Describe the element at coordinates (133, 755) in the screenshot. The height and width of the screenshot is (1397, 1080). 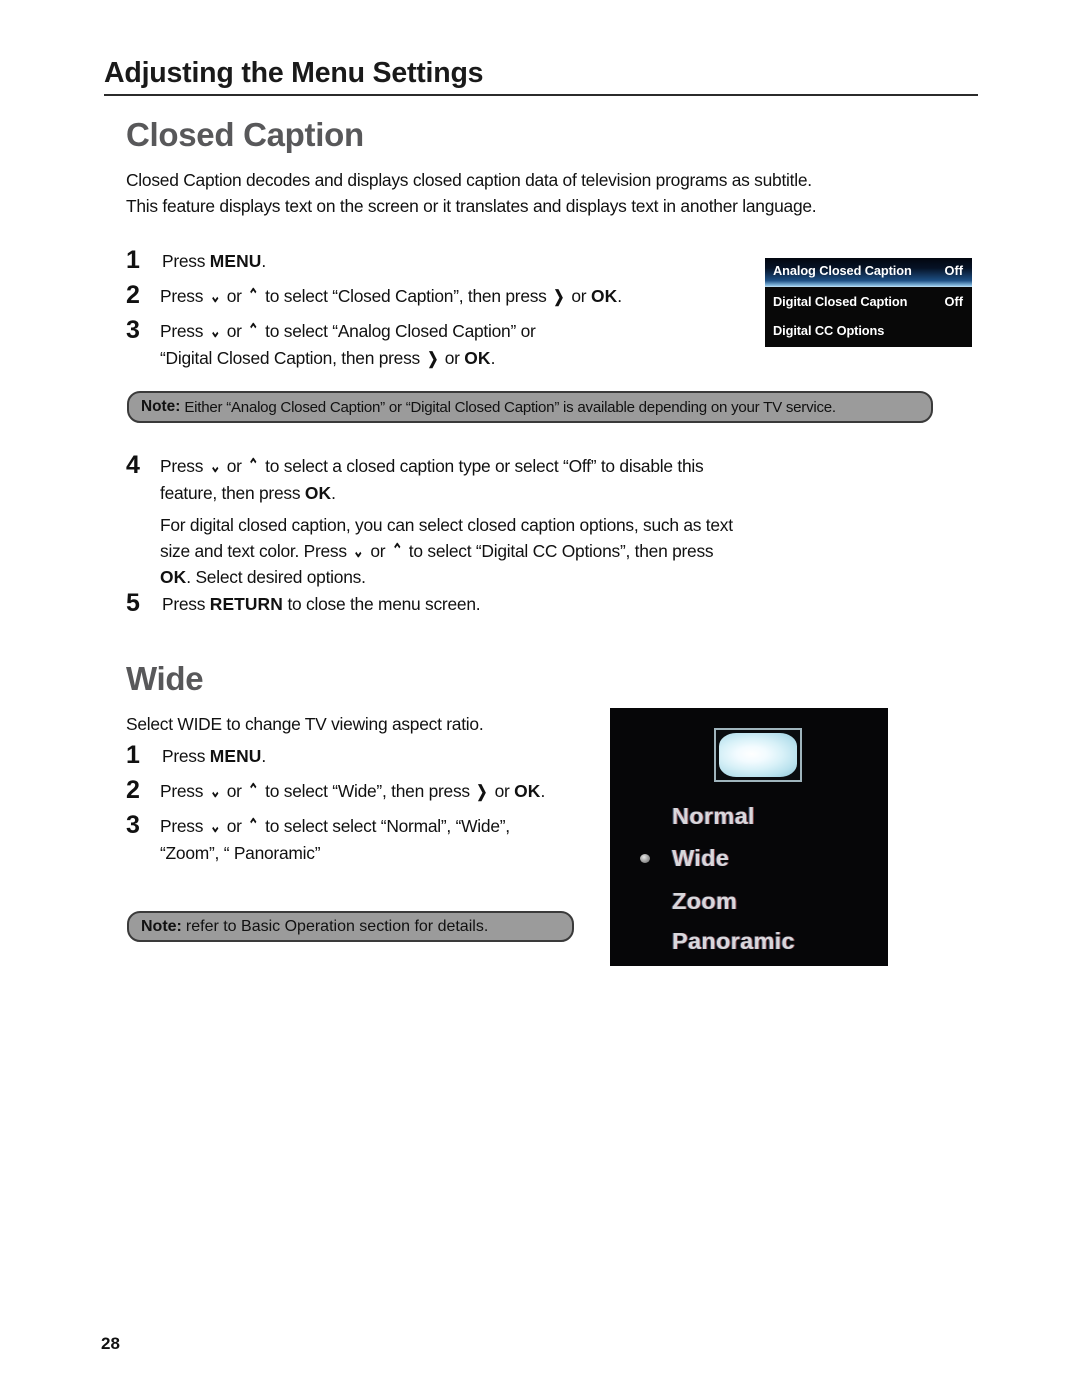
I see `step-number: 1` at that location.